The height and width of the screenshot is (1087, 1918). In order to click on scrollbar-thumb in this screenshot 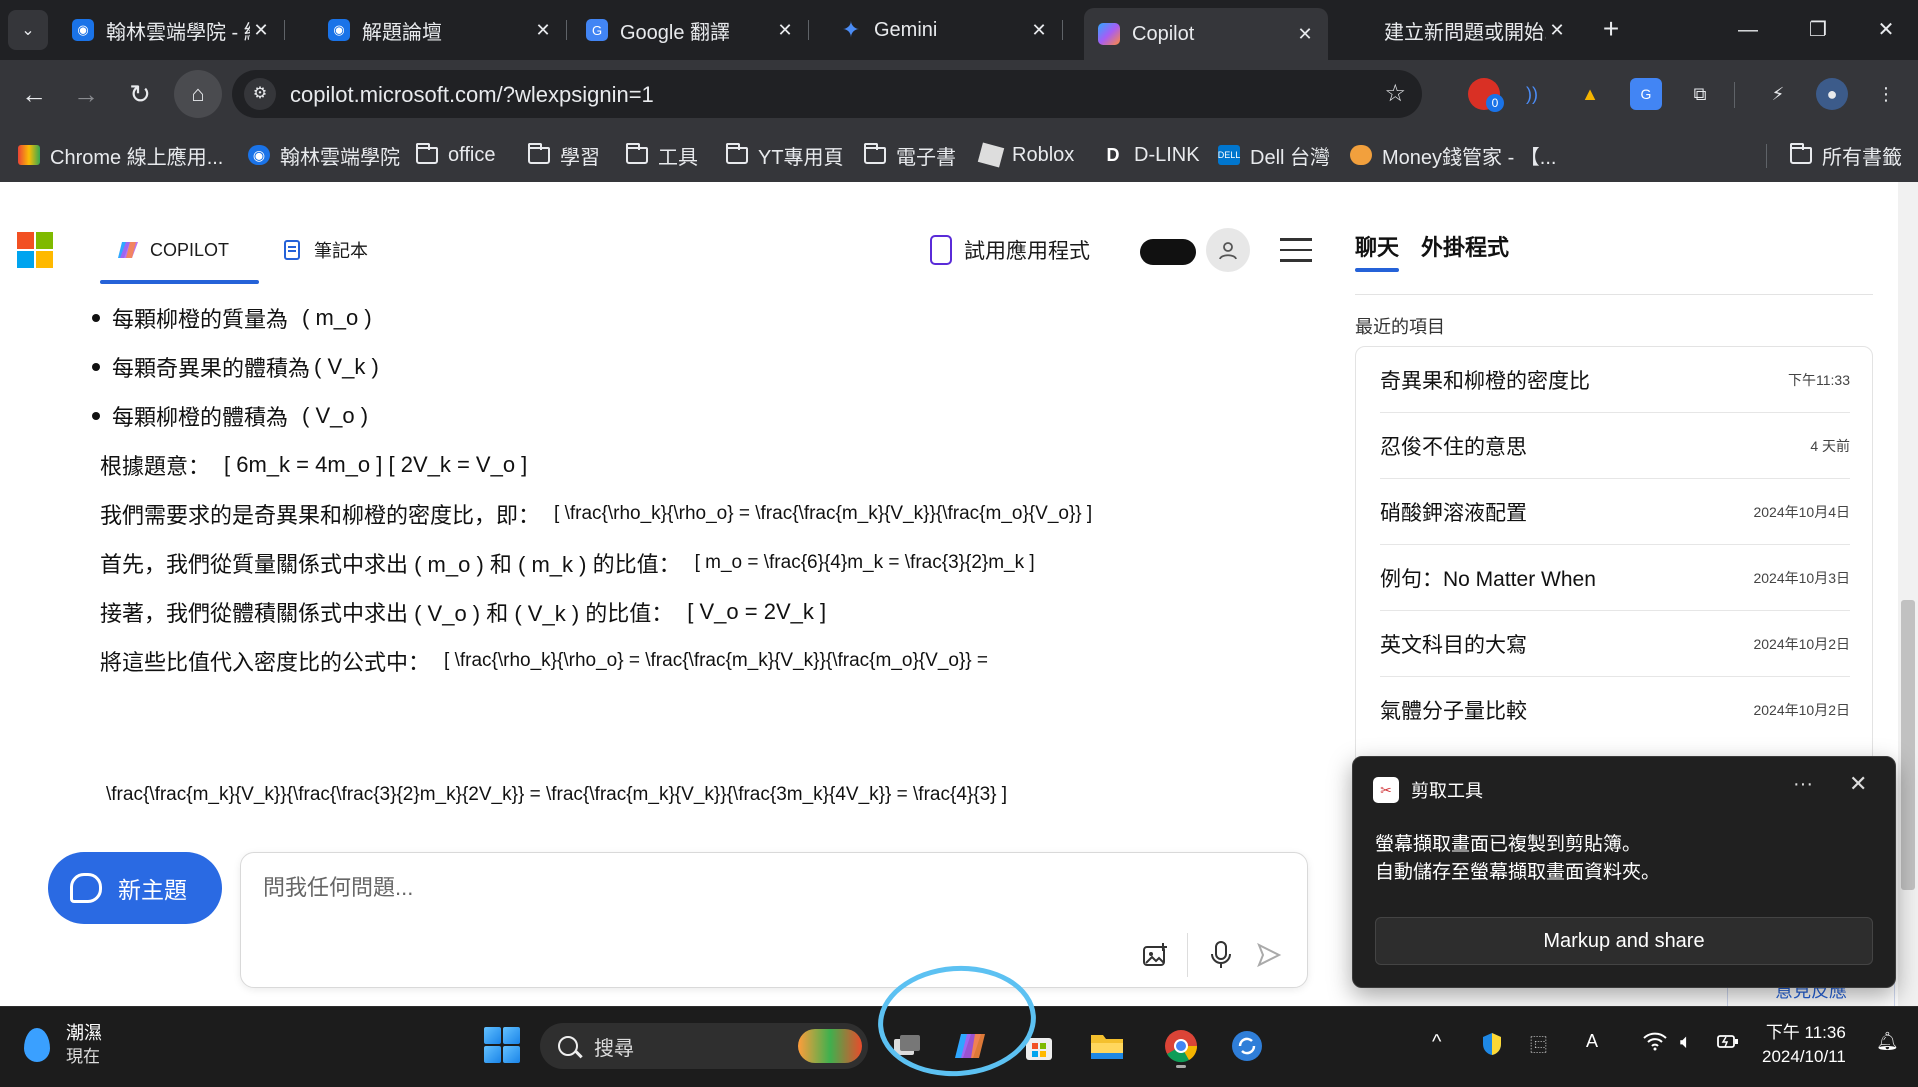, I will do `click(1908, 745)`.